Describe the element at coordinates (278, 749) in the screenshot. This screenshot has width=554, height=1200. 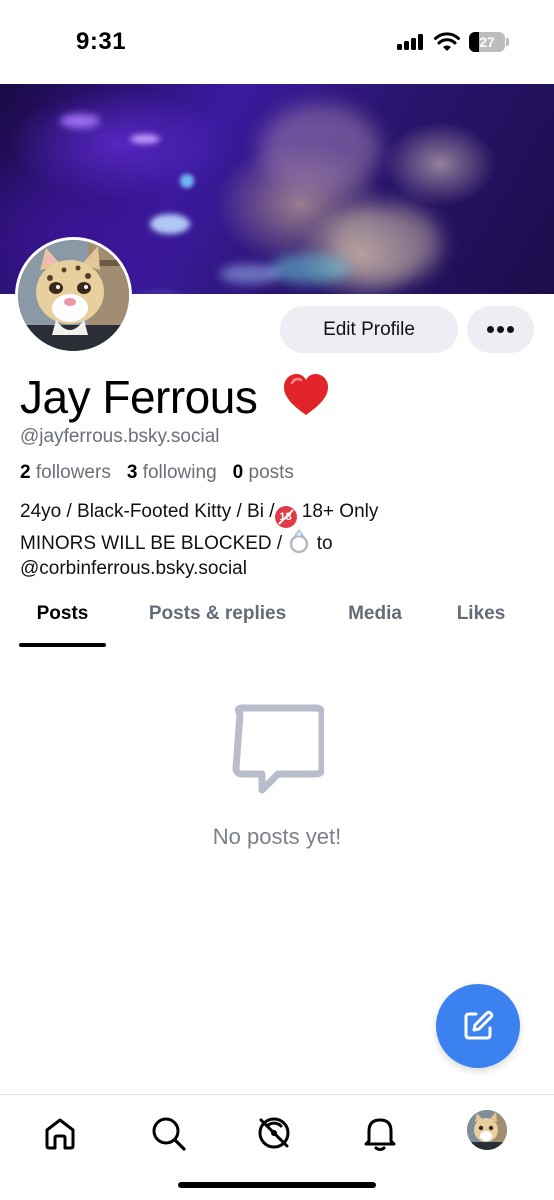
I see `message-bubble-icon` at that location.